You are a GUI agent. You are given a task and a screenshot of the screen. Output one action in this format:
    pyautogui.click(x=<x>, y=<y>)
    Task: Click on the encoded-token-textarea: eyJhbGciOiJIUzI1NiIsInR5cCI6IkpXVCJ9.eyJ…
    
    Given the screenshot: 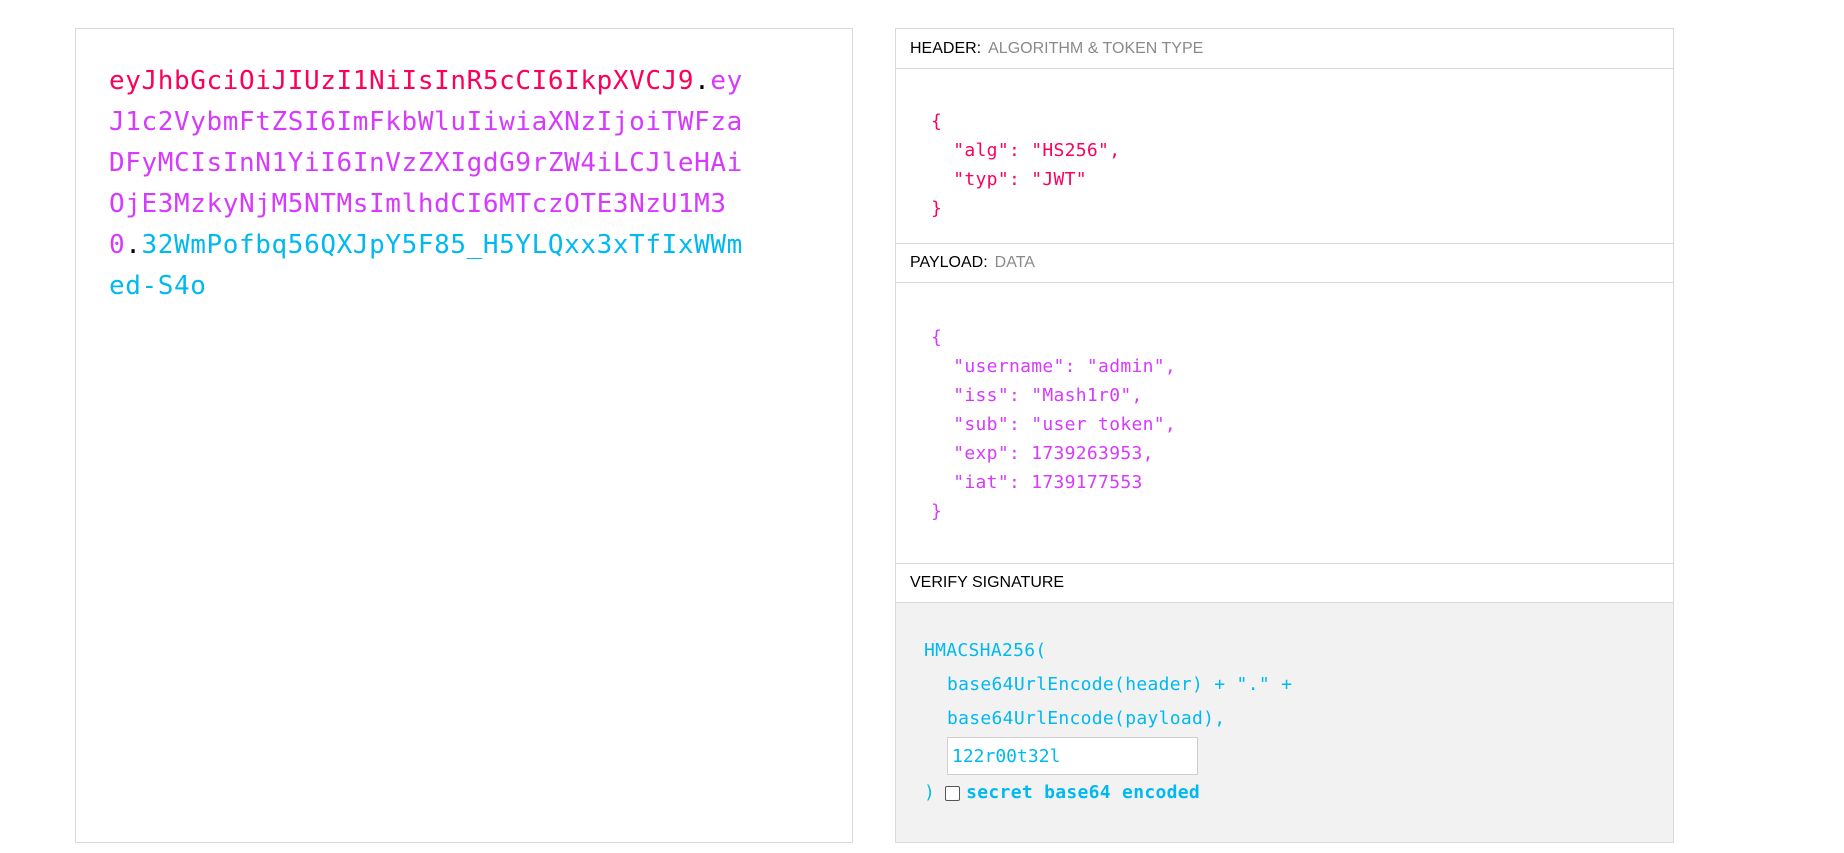 What is the action you would take?
    pyautogui.click(x=434, y=184)
    